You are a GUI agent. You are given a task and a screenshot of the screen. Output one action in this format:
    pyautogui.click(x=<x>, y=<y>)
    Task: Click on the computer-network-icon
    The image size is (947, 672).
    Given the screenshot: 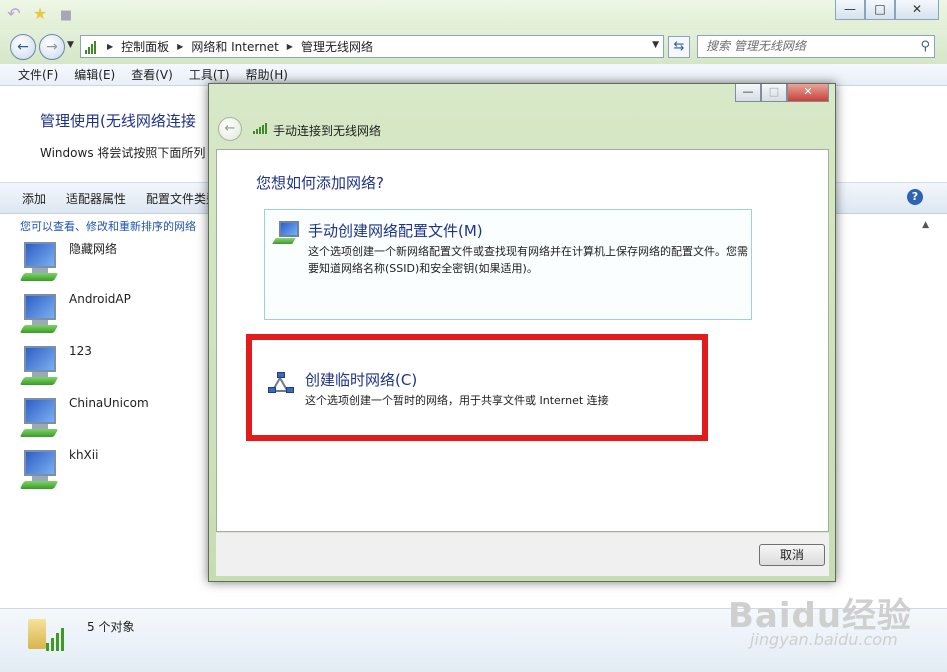 What is the action you would take?
    pyautogui.click(x=287, y=235)
    